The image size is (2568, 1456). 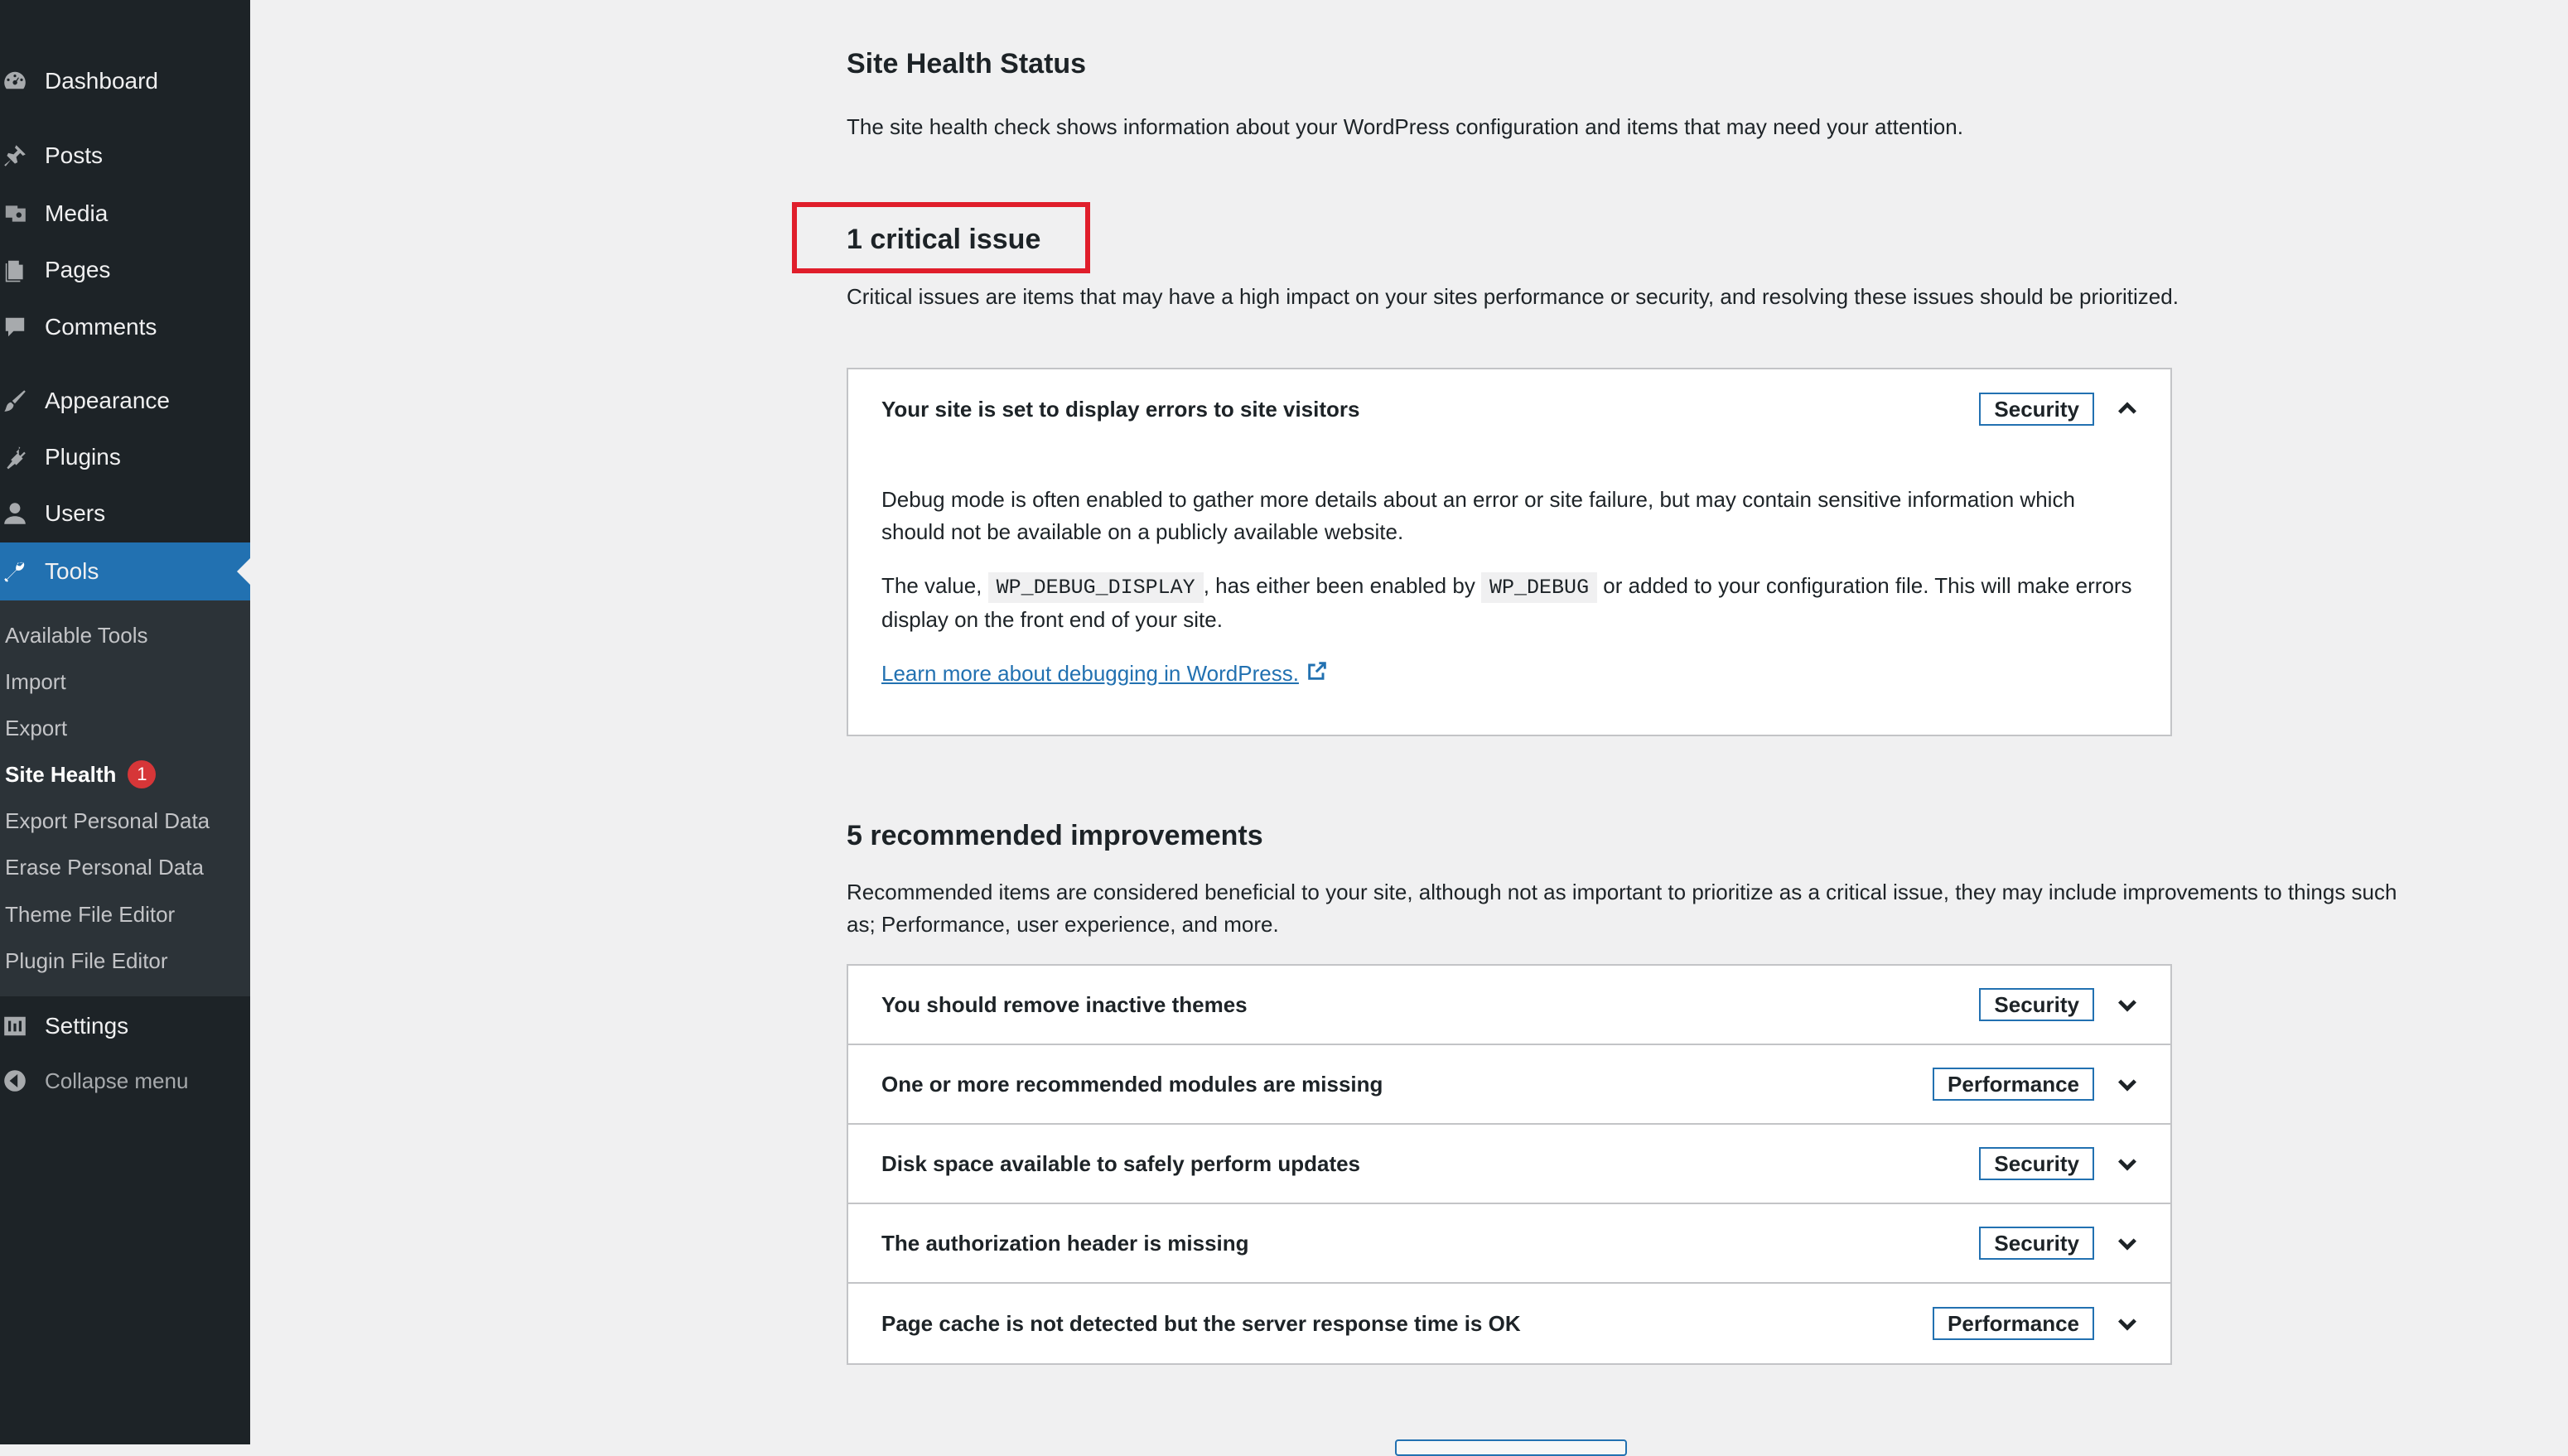 I want to click on submenu-item-available-tools: Available Tools, so click(x=76, y=635).